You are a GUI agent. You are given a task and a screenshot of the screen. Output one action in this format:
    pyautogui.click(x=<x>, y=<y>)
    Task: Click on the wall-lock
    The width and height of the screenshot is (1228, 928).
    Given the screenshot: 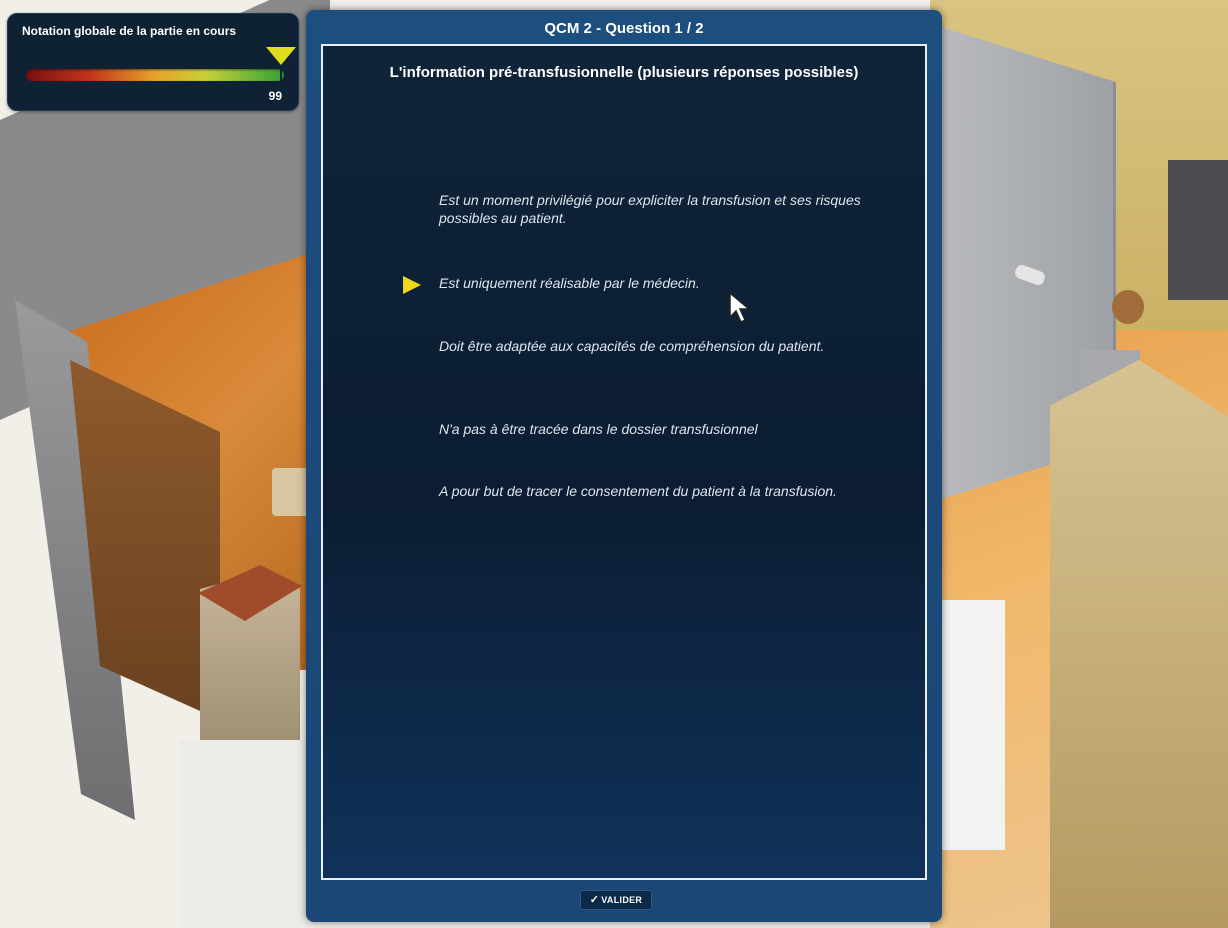 What is the action you would take?
    pyautogui.click(x=1128, y=307)
    